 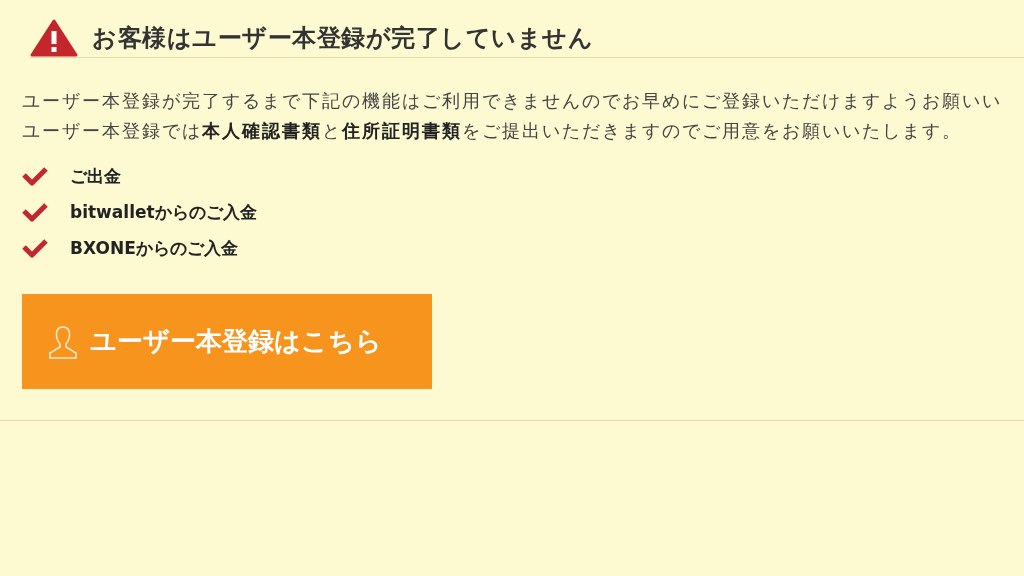 What do you see at coordinates (154, 248) in the screenshot?
I see `feature-label: BXONEからのご入金` at bounding box center [154, 248].